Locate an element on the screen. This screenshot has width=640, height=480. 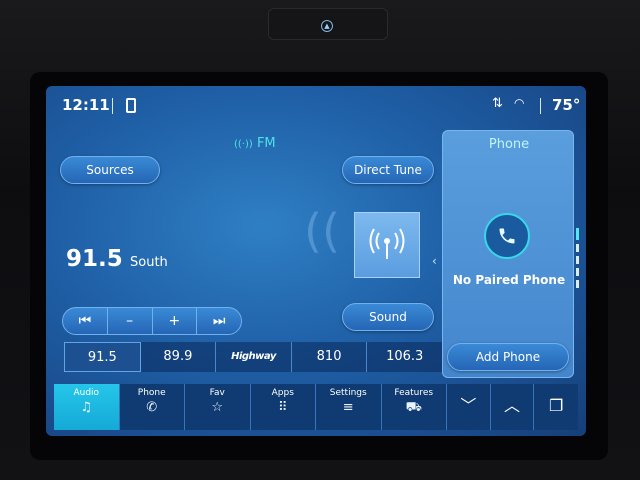
phone-panel: Phone No Paired Phone Add Phone is located at coordinates (508, 254).